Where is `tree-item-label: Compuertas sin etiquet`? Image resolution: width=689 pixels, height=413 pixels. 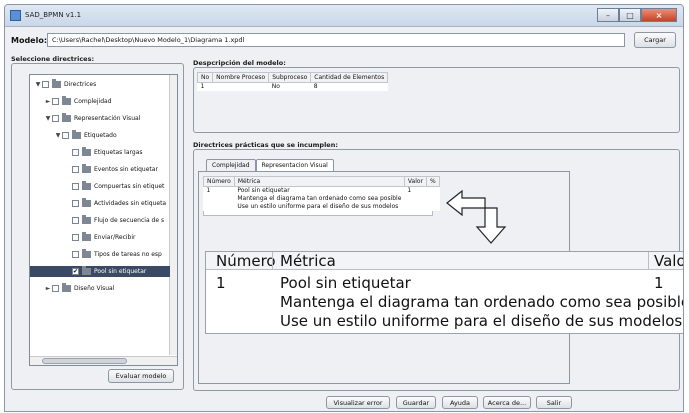 tree-item-label: Compuertas sin etiquet is located at coordinates (129, 186).